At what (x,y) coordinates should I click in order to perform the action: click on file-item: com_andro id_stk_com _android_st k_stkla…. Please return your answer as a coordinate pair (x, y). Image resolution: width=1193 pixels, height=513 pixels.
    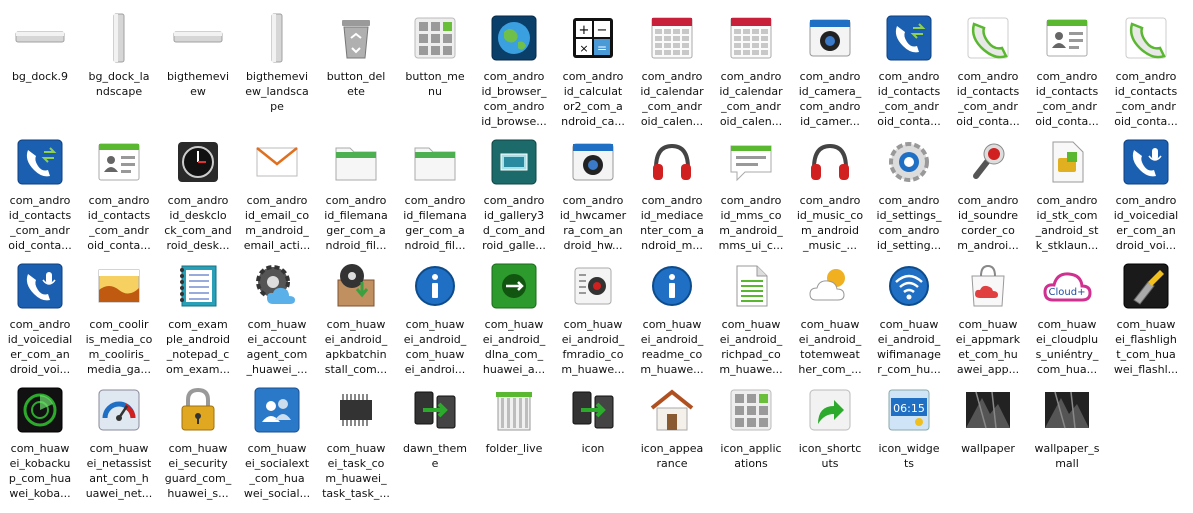
    Looking at the image, I should click on (1067, 190).